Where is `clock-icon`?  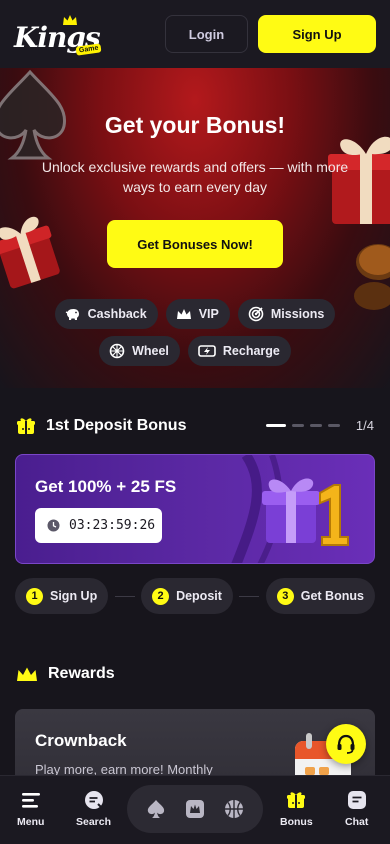 clock-icon is located at coordinates (53, 525).